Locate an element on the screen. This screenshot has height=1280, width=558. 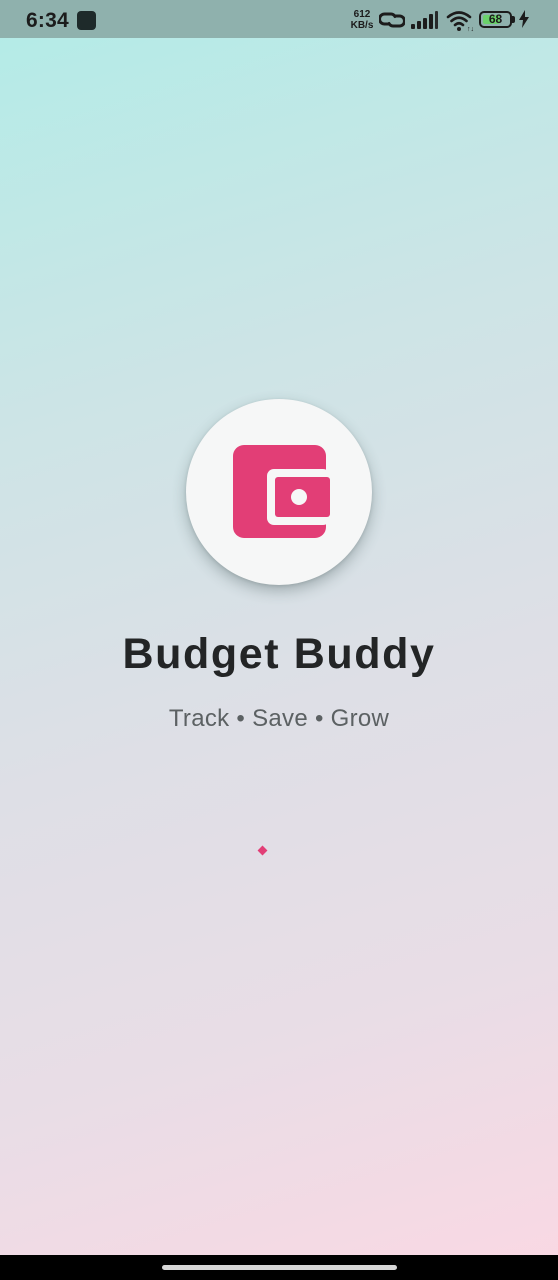
app-tagline: Track • Save • Grow is located at coordinates (279, 718).